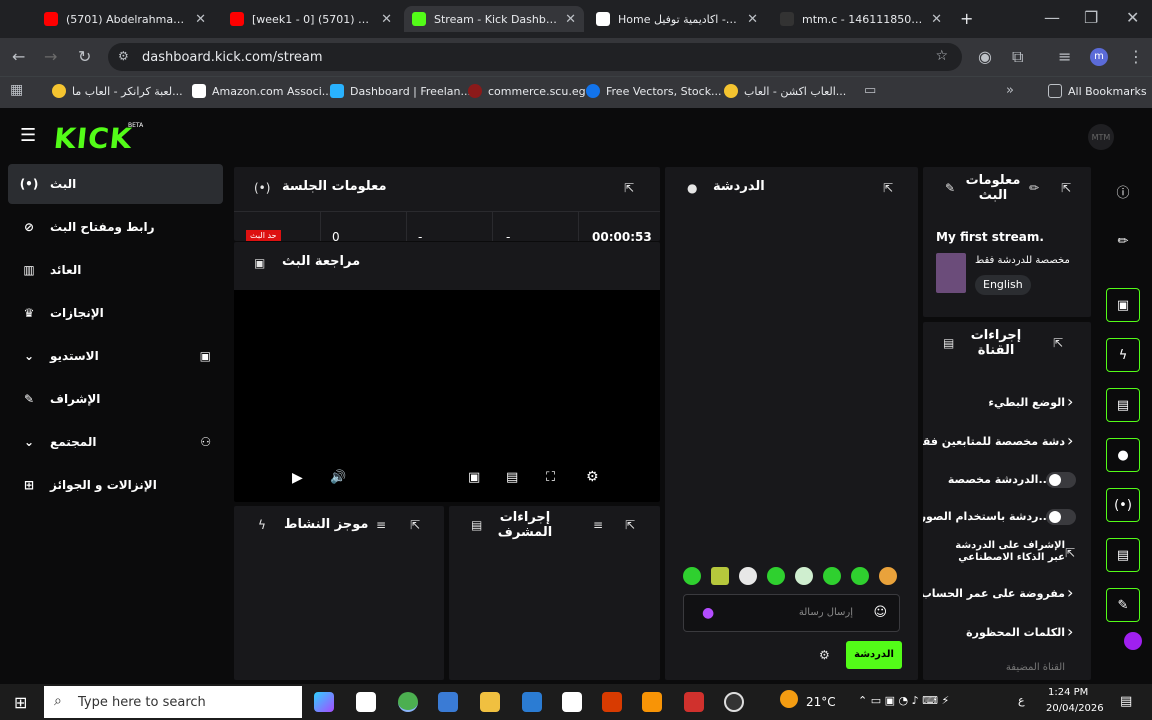 The image size is (1152, 720). Describe the element at coordinates (115, 184) in the screenshot. I see `sidebar-item-stream: (•) البث` at that location.